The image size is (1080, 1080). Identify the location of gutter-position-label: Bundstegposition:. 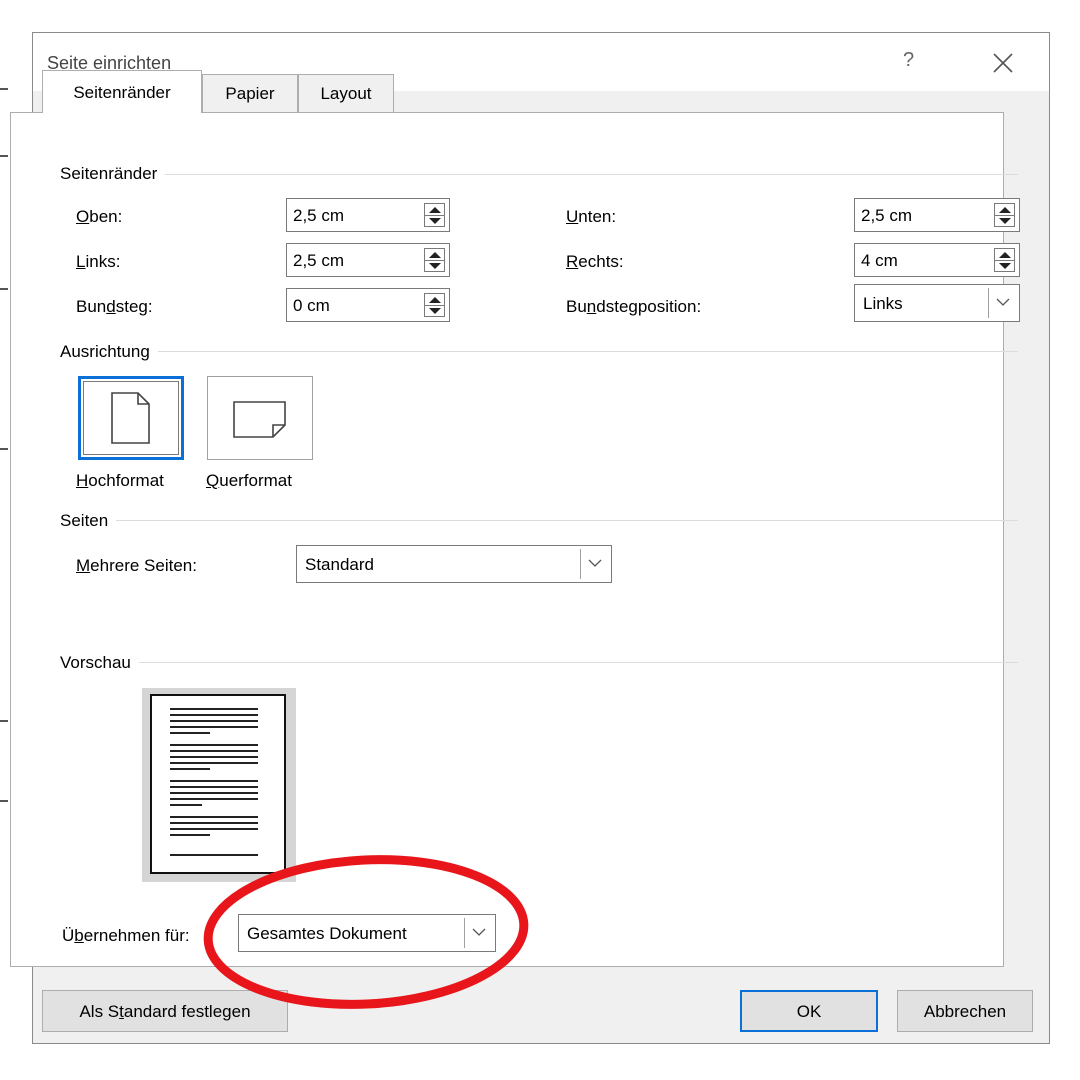
(634, 306).